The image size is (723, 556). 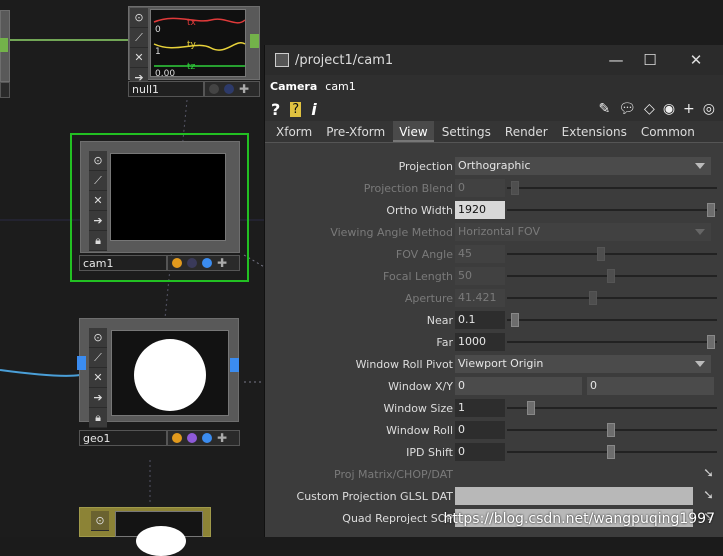 I want to click on help-icon: ?, so click(x=275, y=109).